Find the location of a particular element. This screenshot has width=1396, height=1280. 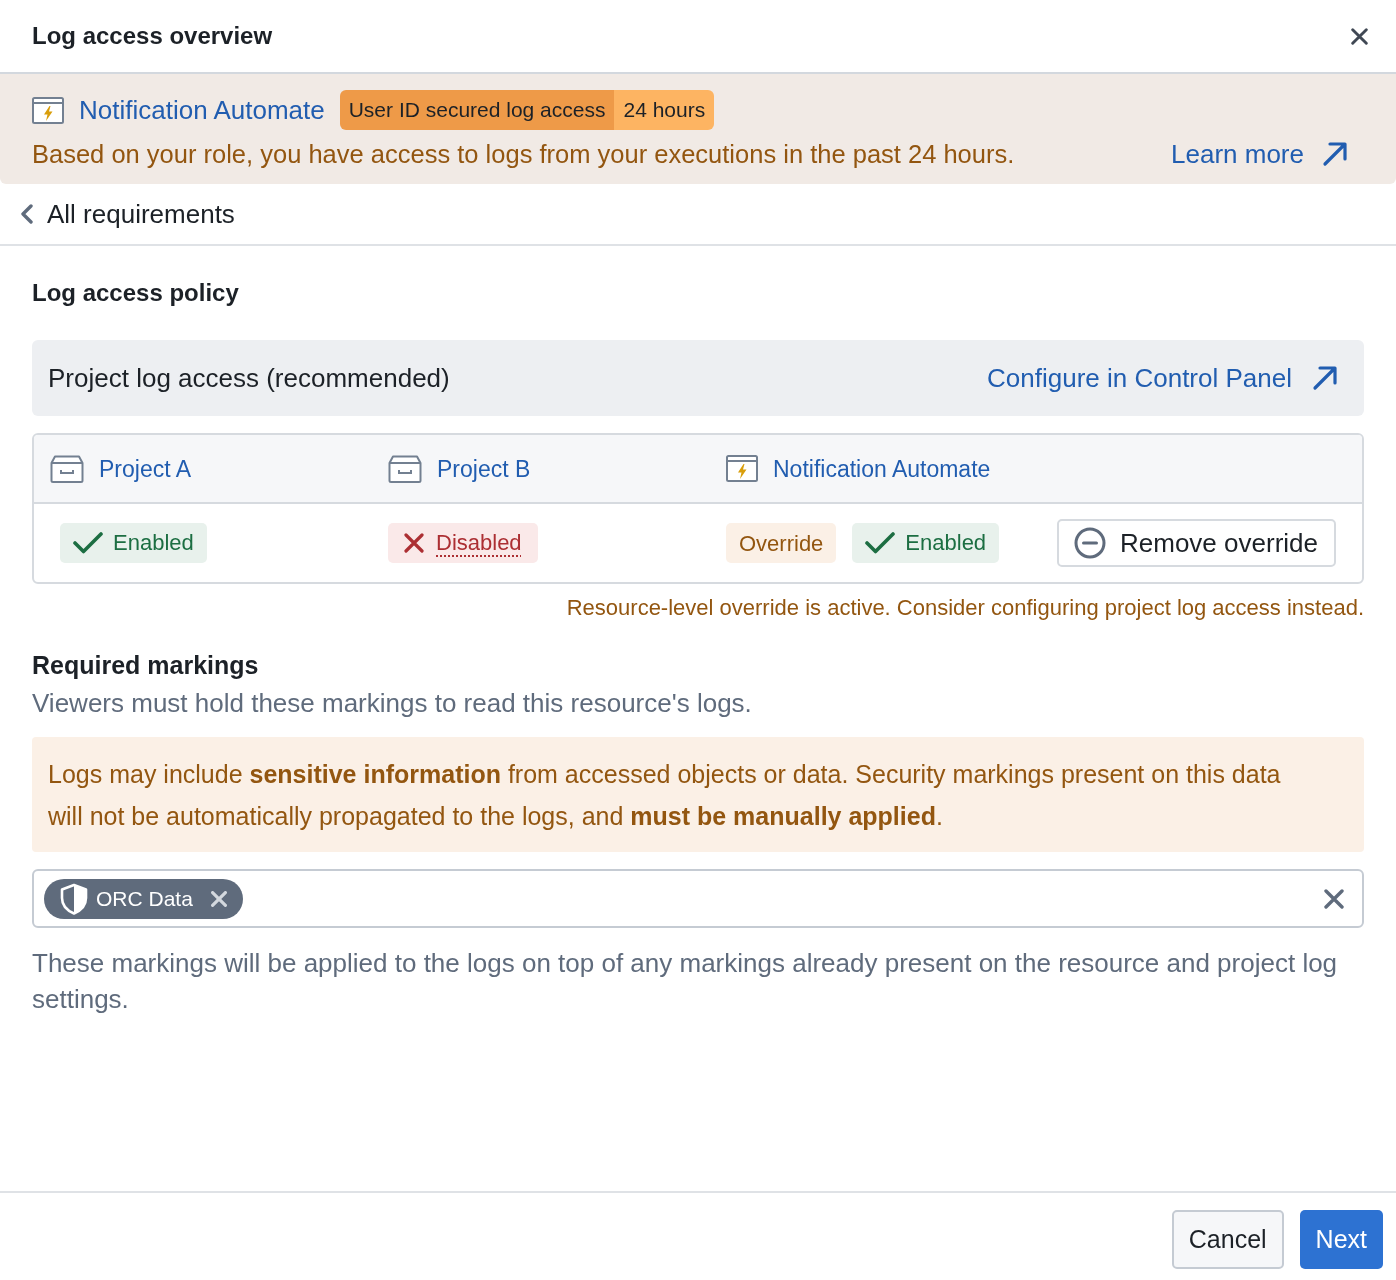

section-heading: Required markings is located at coordinates (146, 665).